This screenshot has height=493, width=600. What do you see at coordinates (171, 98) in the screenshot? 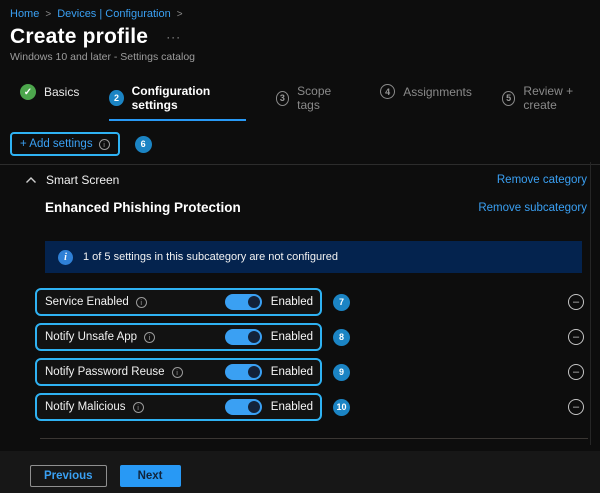
I see `step-label: Configuration settings` at bounding box center [171, 98].